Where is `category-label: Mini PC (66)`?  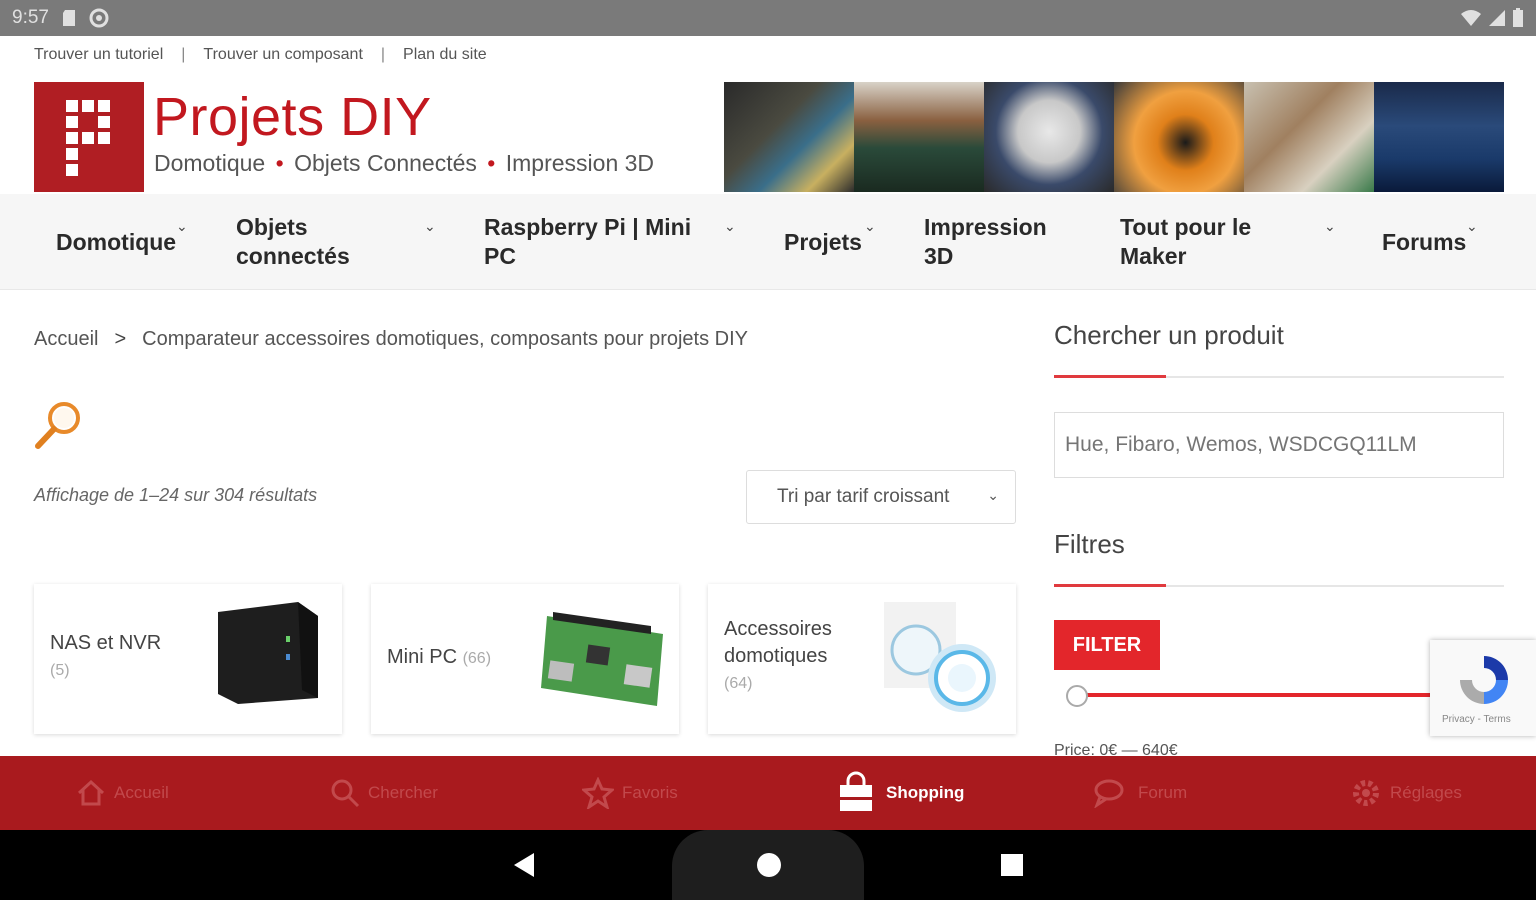 category-label: Mini PC (66) is located at coordinates (439, 658).